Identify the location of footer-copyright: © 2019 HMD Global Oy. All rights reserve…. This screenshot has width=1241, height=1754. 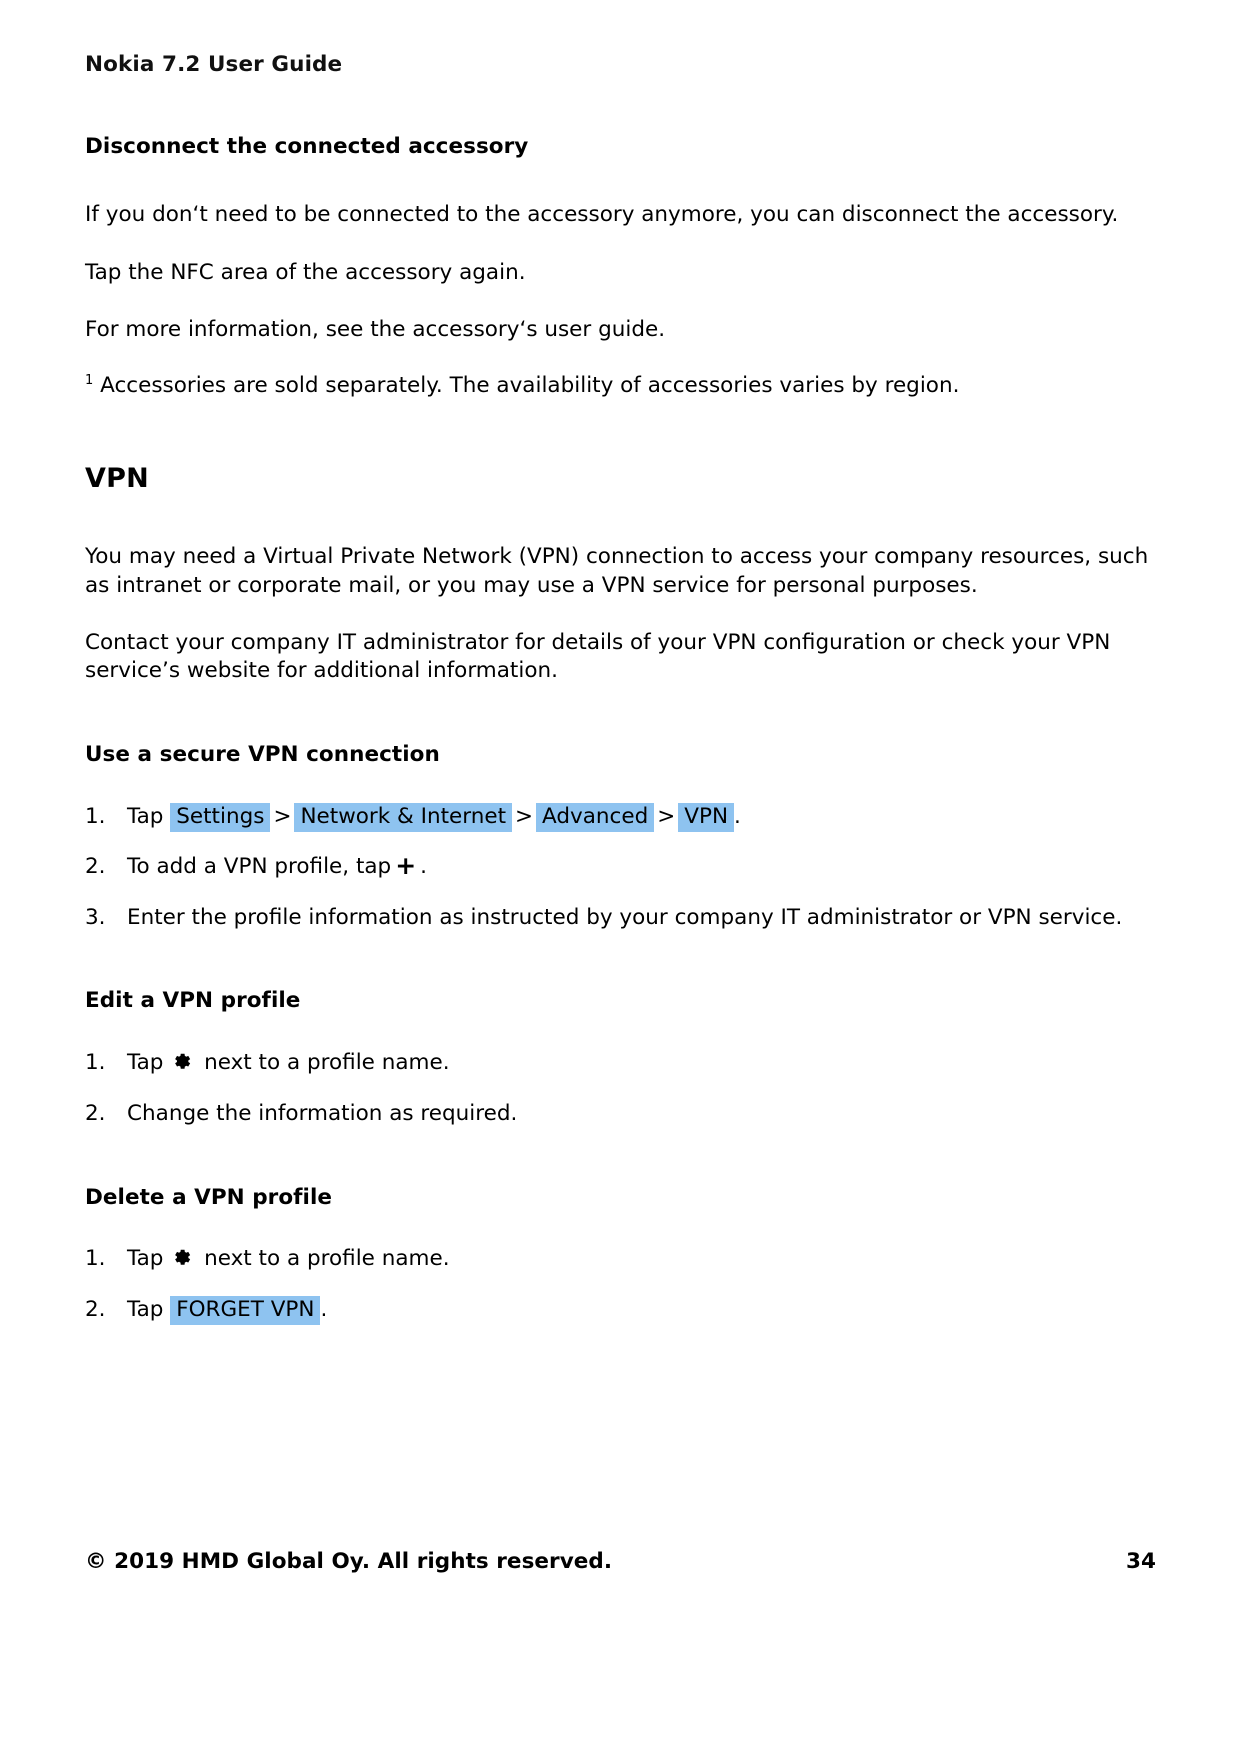
(349, 1561).